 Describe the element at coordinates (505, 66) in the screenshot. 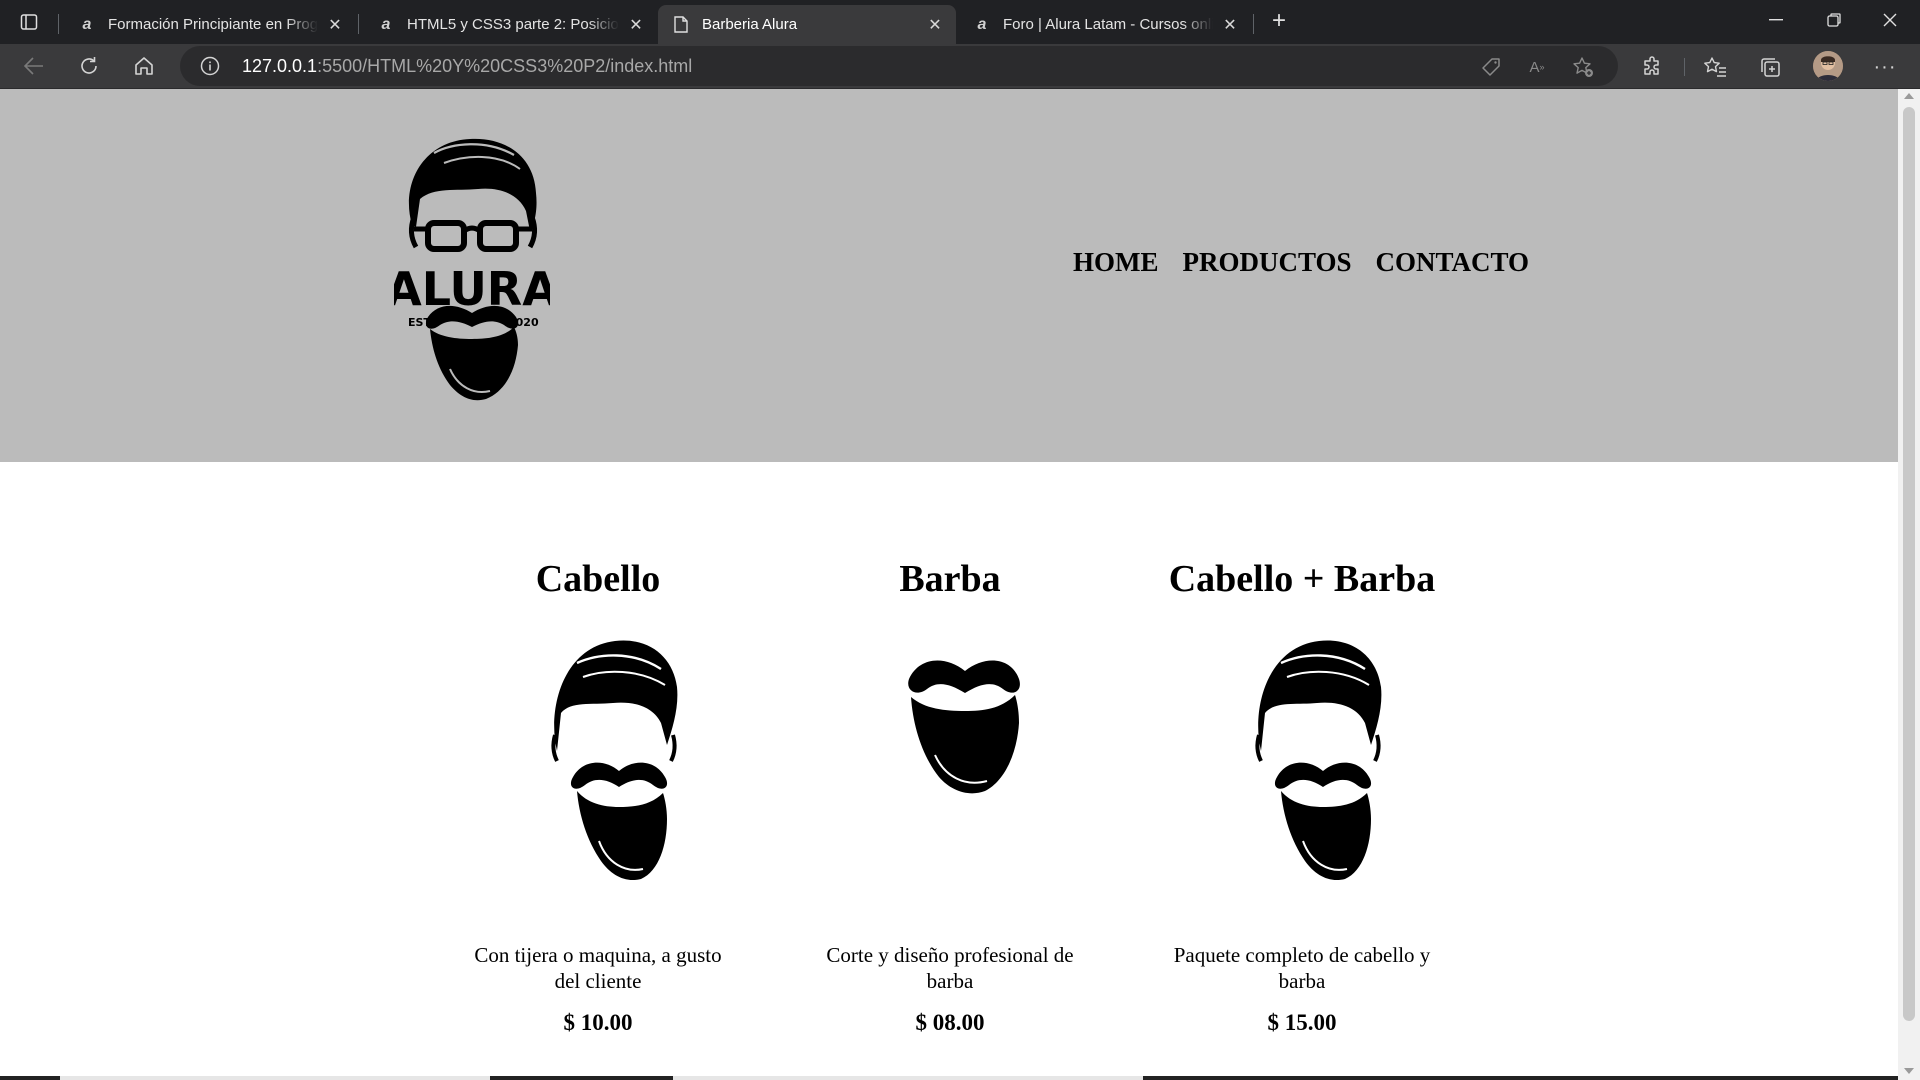

I see `url-path: :5500/HTML%20Y%20CSS3%20P2/index.html` at that location.